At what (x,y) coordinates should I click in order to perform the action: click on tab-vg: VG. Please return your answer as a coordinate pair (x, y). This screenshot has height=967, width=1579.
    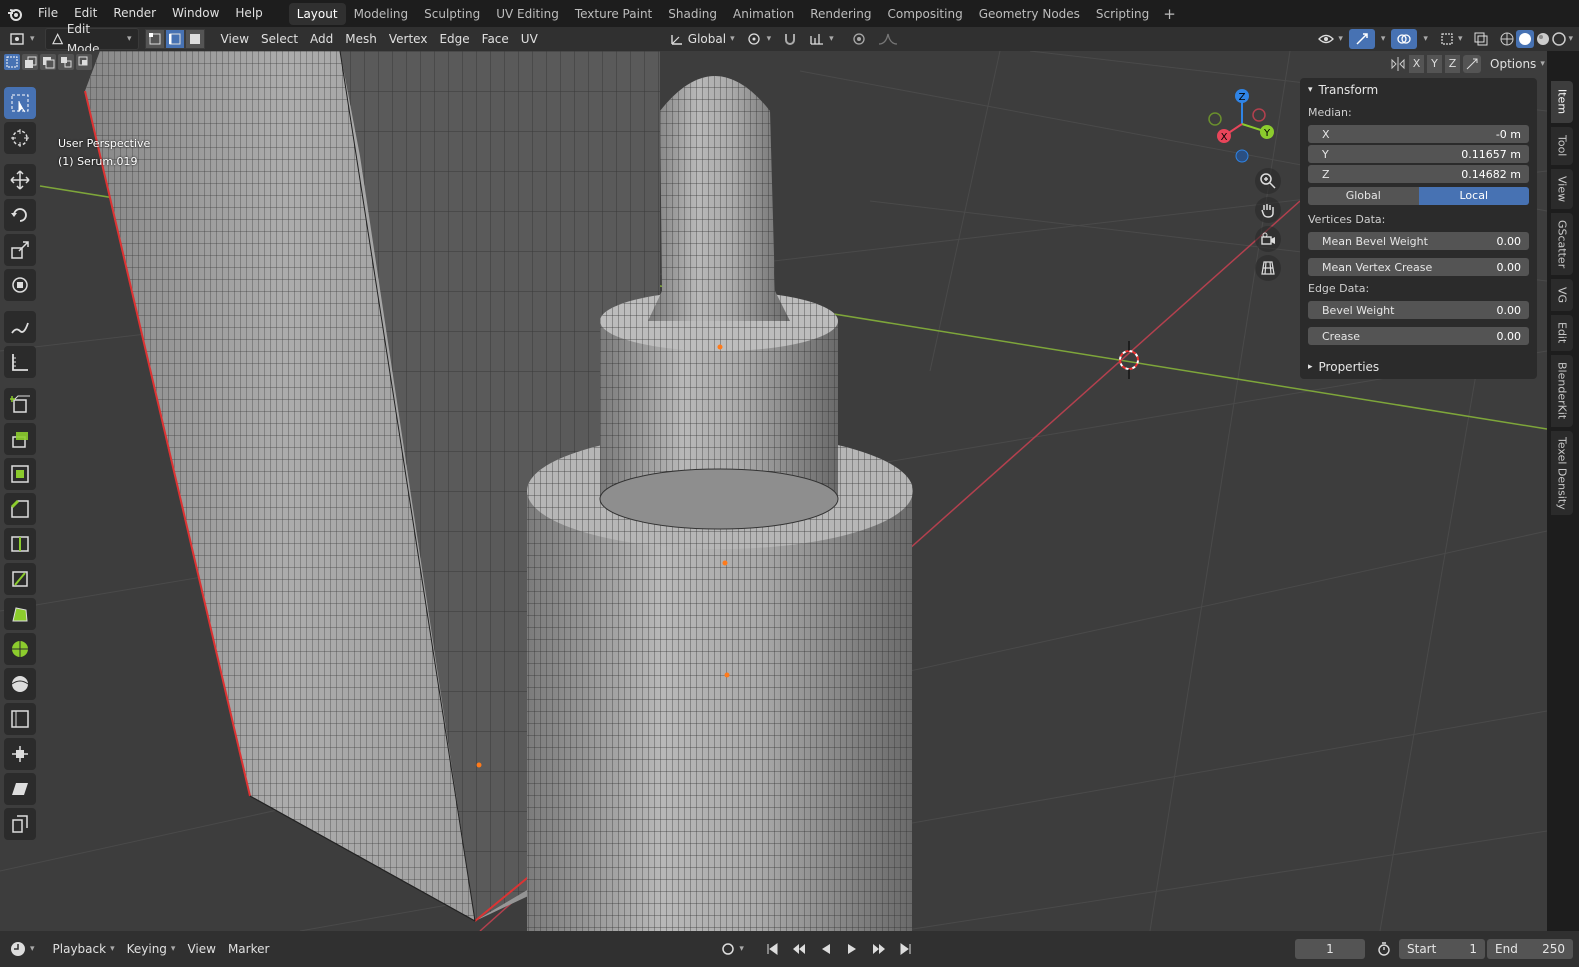
    Looking at the image, I should click on (1562, 295).